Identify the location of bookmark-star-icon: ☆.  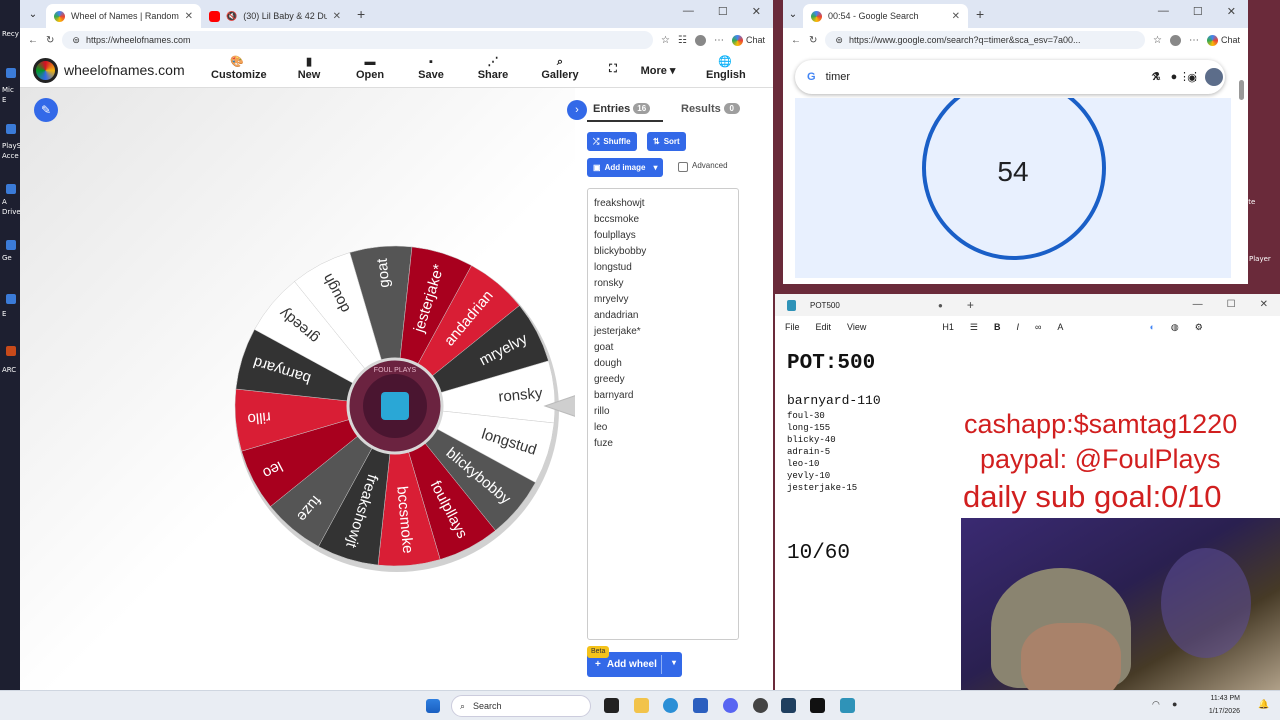
(665, 40).